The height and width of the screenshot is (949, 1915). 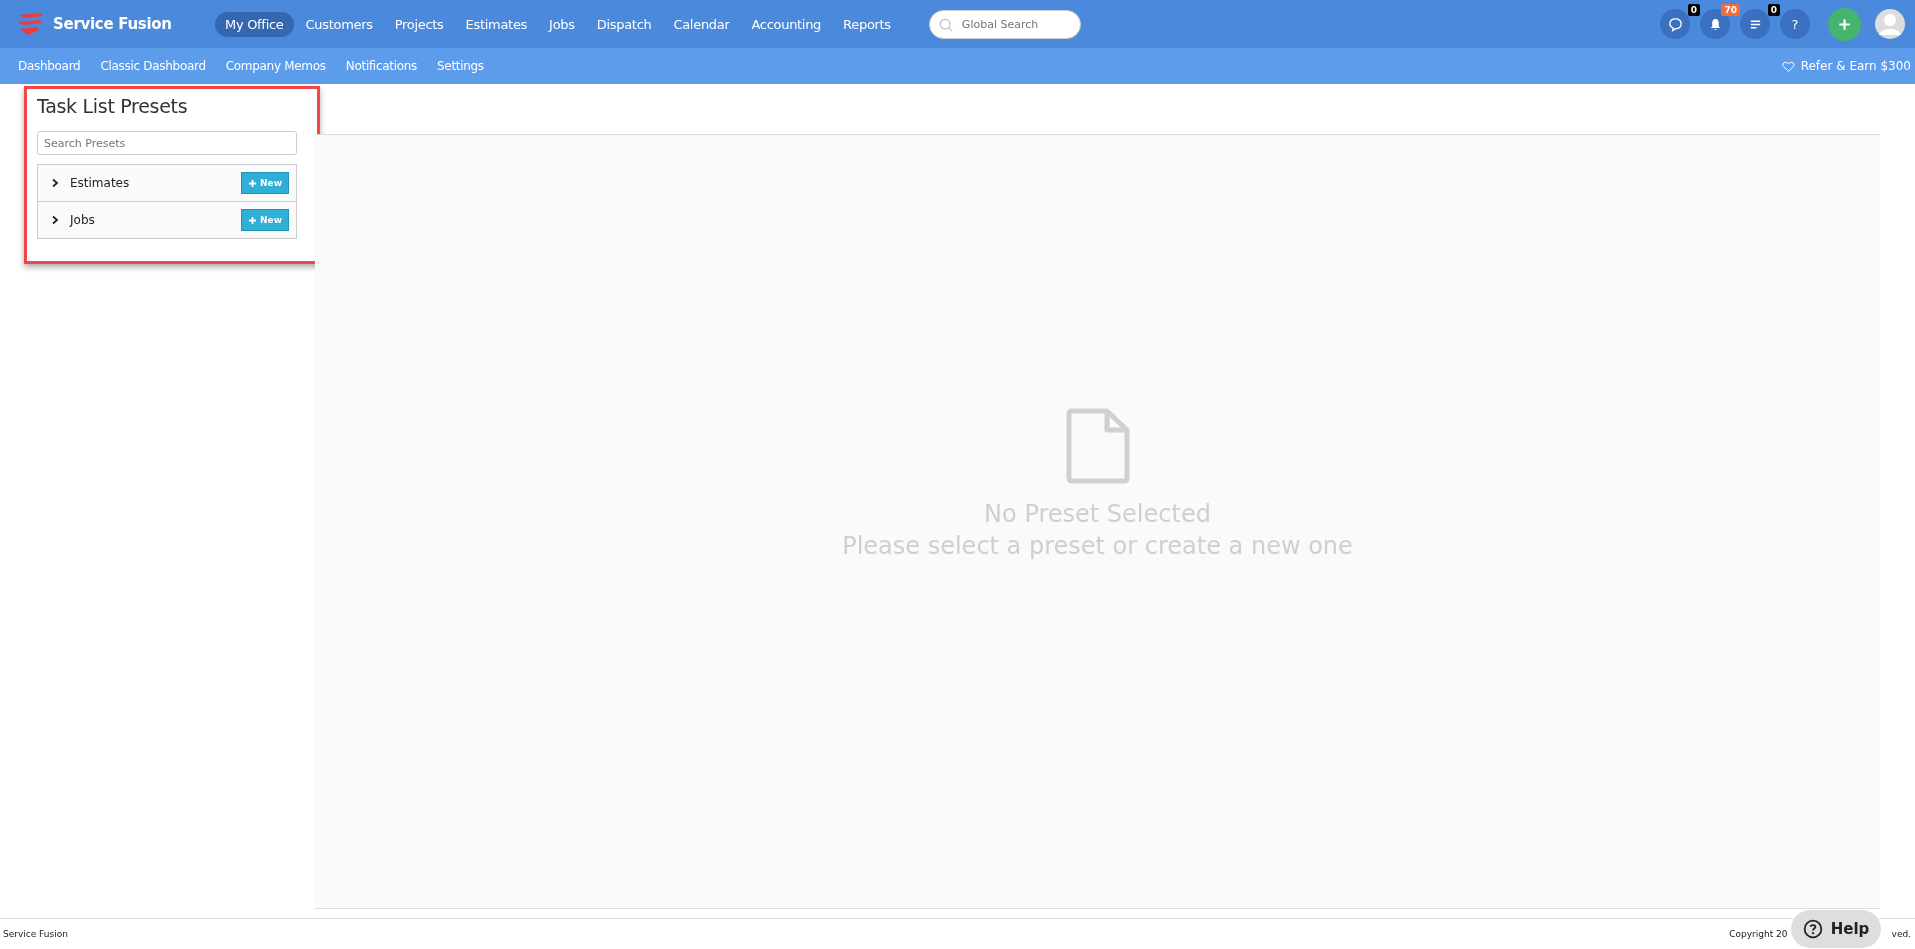 What do you see at coordinates (35, 934) in the screenshot?
I see `footer-brand: Service Fusion` at bounding box center [35, 934].